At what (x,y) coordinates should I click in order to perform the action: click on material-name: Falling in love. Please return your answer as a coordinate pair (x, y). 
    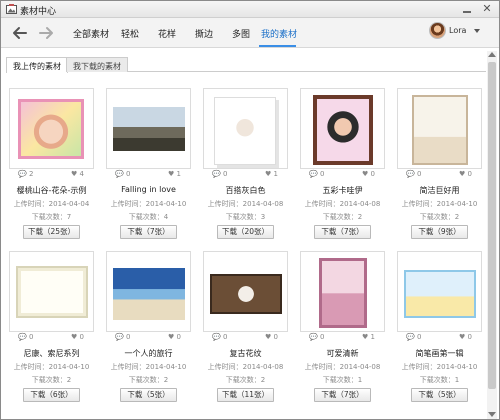
    Looking at the image, I should click on (148, 189).